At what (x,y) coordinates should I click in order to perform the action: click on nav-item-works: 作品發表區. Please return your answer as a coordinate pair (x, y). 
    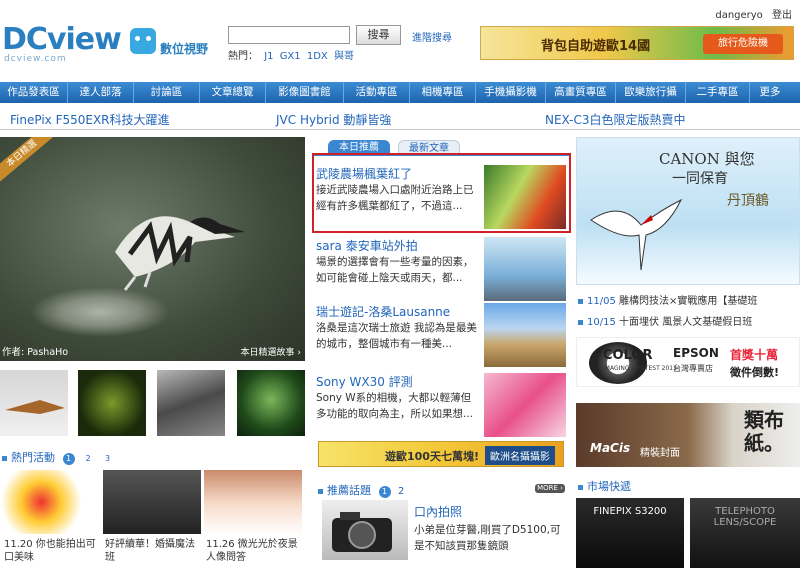
    Looking at the image, I should click on (34, 92).